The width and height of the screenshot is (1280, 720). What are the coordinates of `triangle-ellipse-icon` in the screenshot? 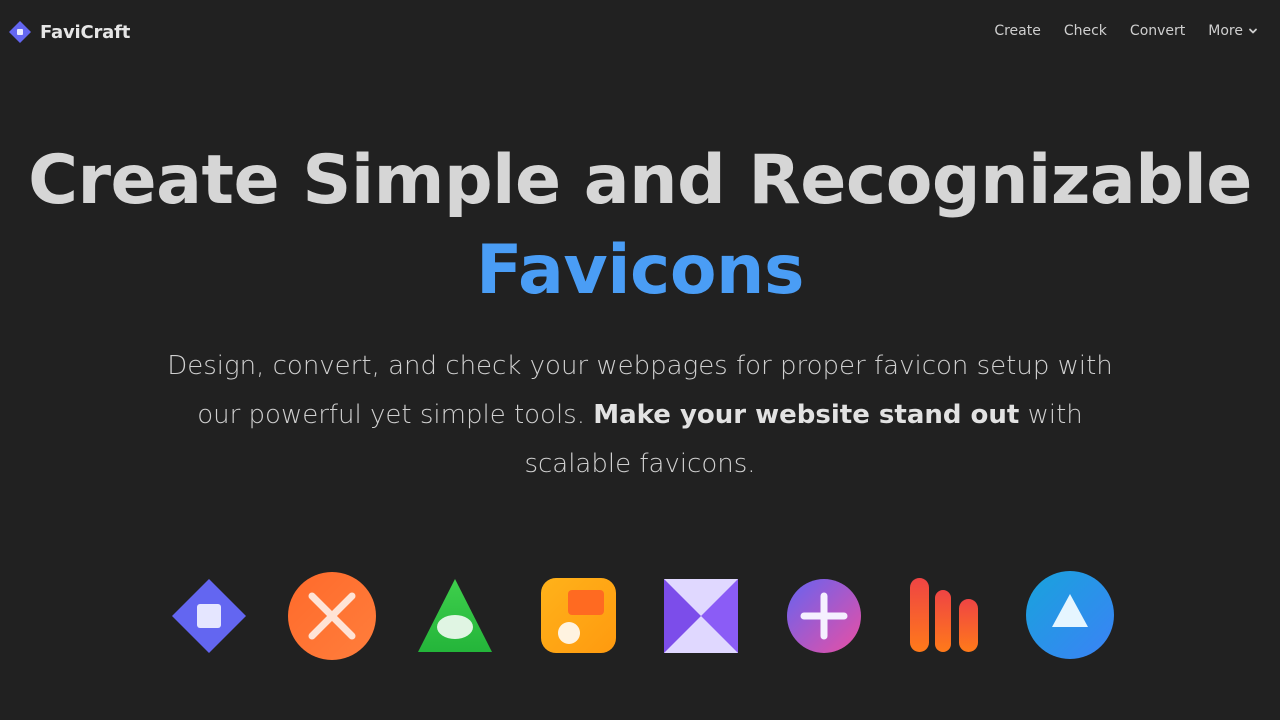 It's located at (455, 615).